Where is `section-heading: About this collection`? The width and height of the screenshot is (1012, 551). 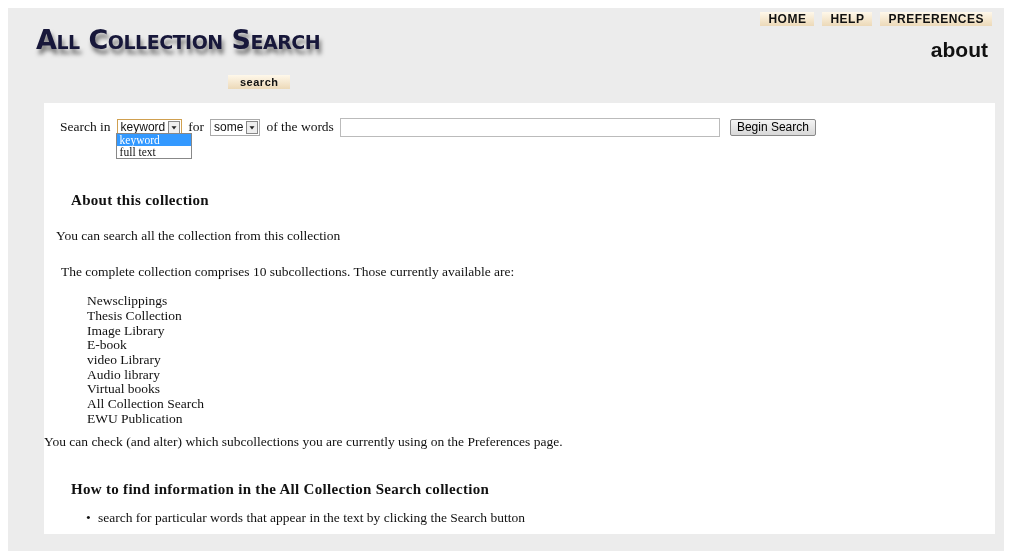
section-heading: About this collection is located at coordinates (140, 201).